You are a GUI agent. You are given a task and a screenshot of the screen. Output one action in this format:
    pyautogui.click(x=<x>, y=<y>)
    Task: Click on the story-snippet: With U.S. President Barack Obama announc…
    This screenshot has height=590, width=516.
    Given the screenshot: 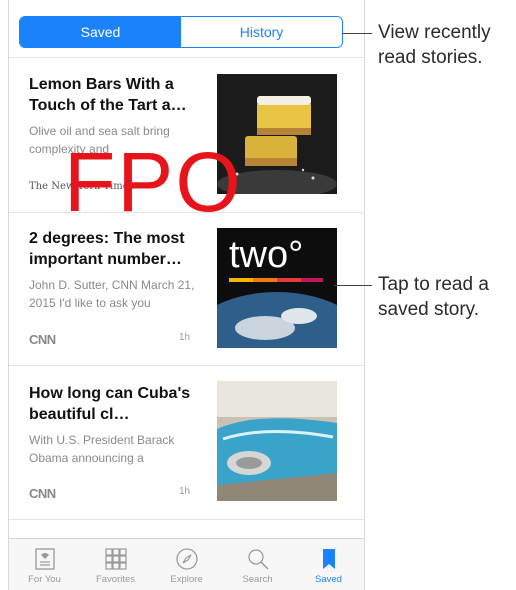 What is the action you would take?
    pyautogui.click(x=102, y=449)
    